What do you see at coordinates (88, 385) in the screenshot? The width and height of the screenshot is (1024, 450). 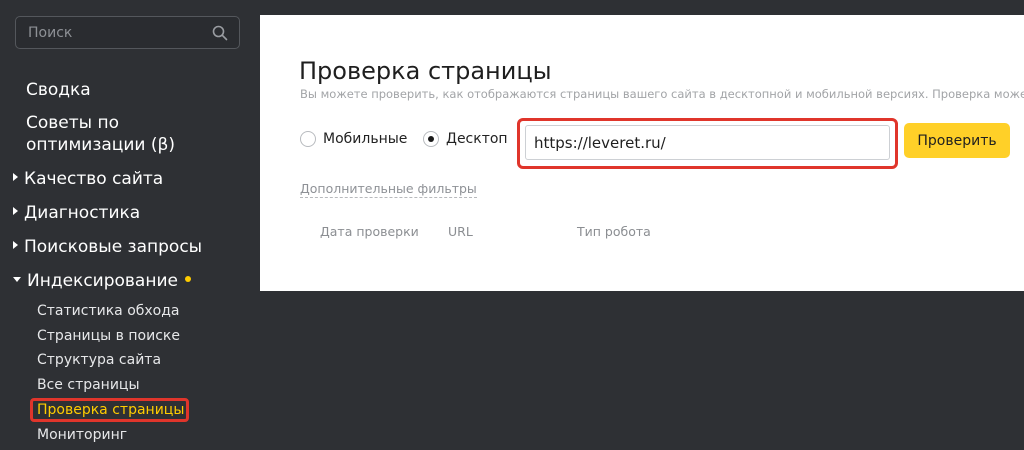 I see `sidebar-subitem-all-pages: Все страницы` at bounding box center [88, 385].